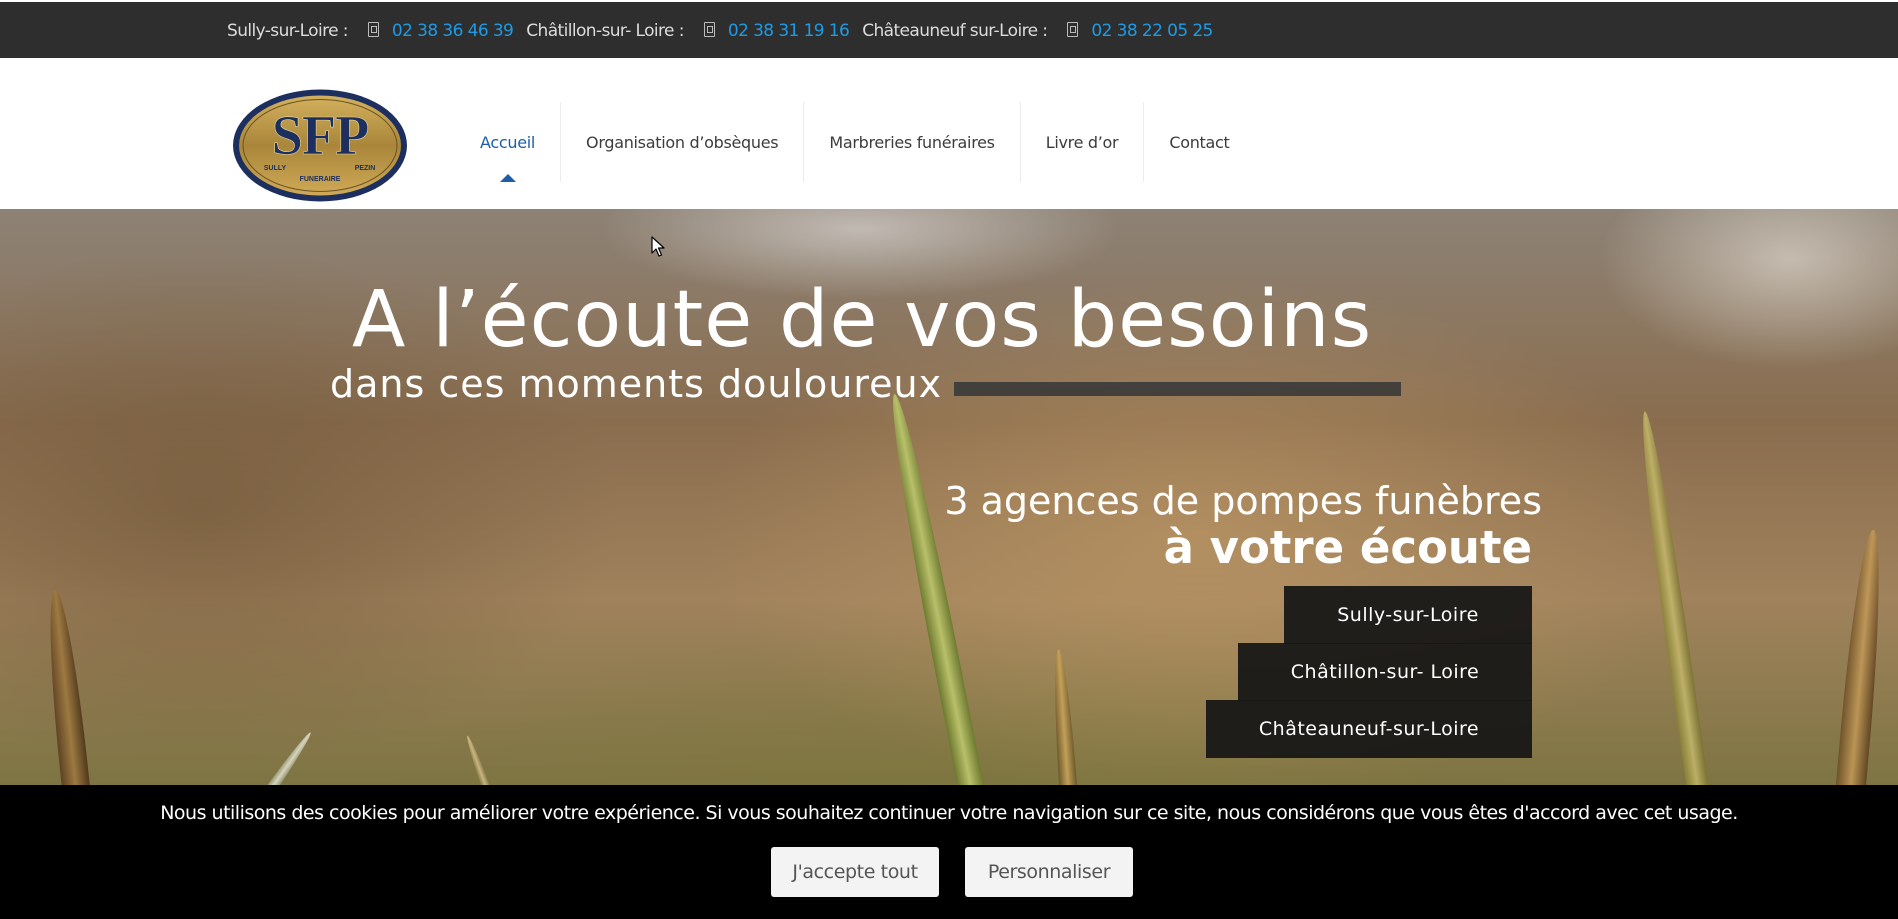  What do you see at coordinates (507, 142) in the screenshot?
I see `nav-item-accueil: Accueil` at bounding box center [507, 142].